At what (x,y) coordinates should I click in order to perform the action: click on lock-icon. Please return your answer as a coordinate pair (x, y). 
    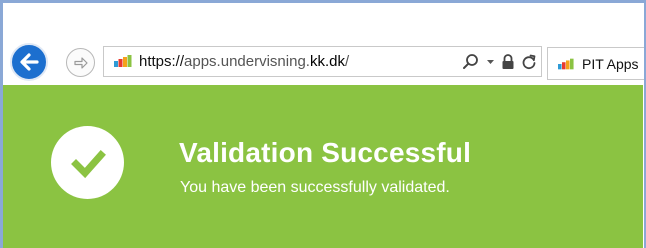
    Looking at the image, I should click on (508, 62).